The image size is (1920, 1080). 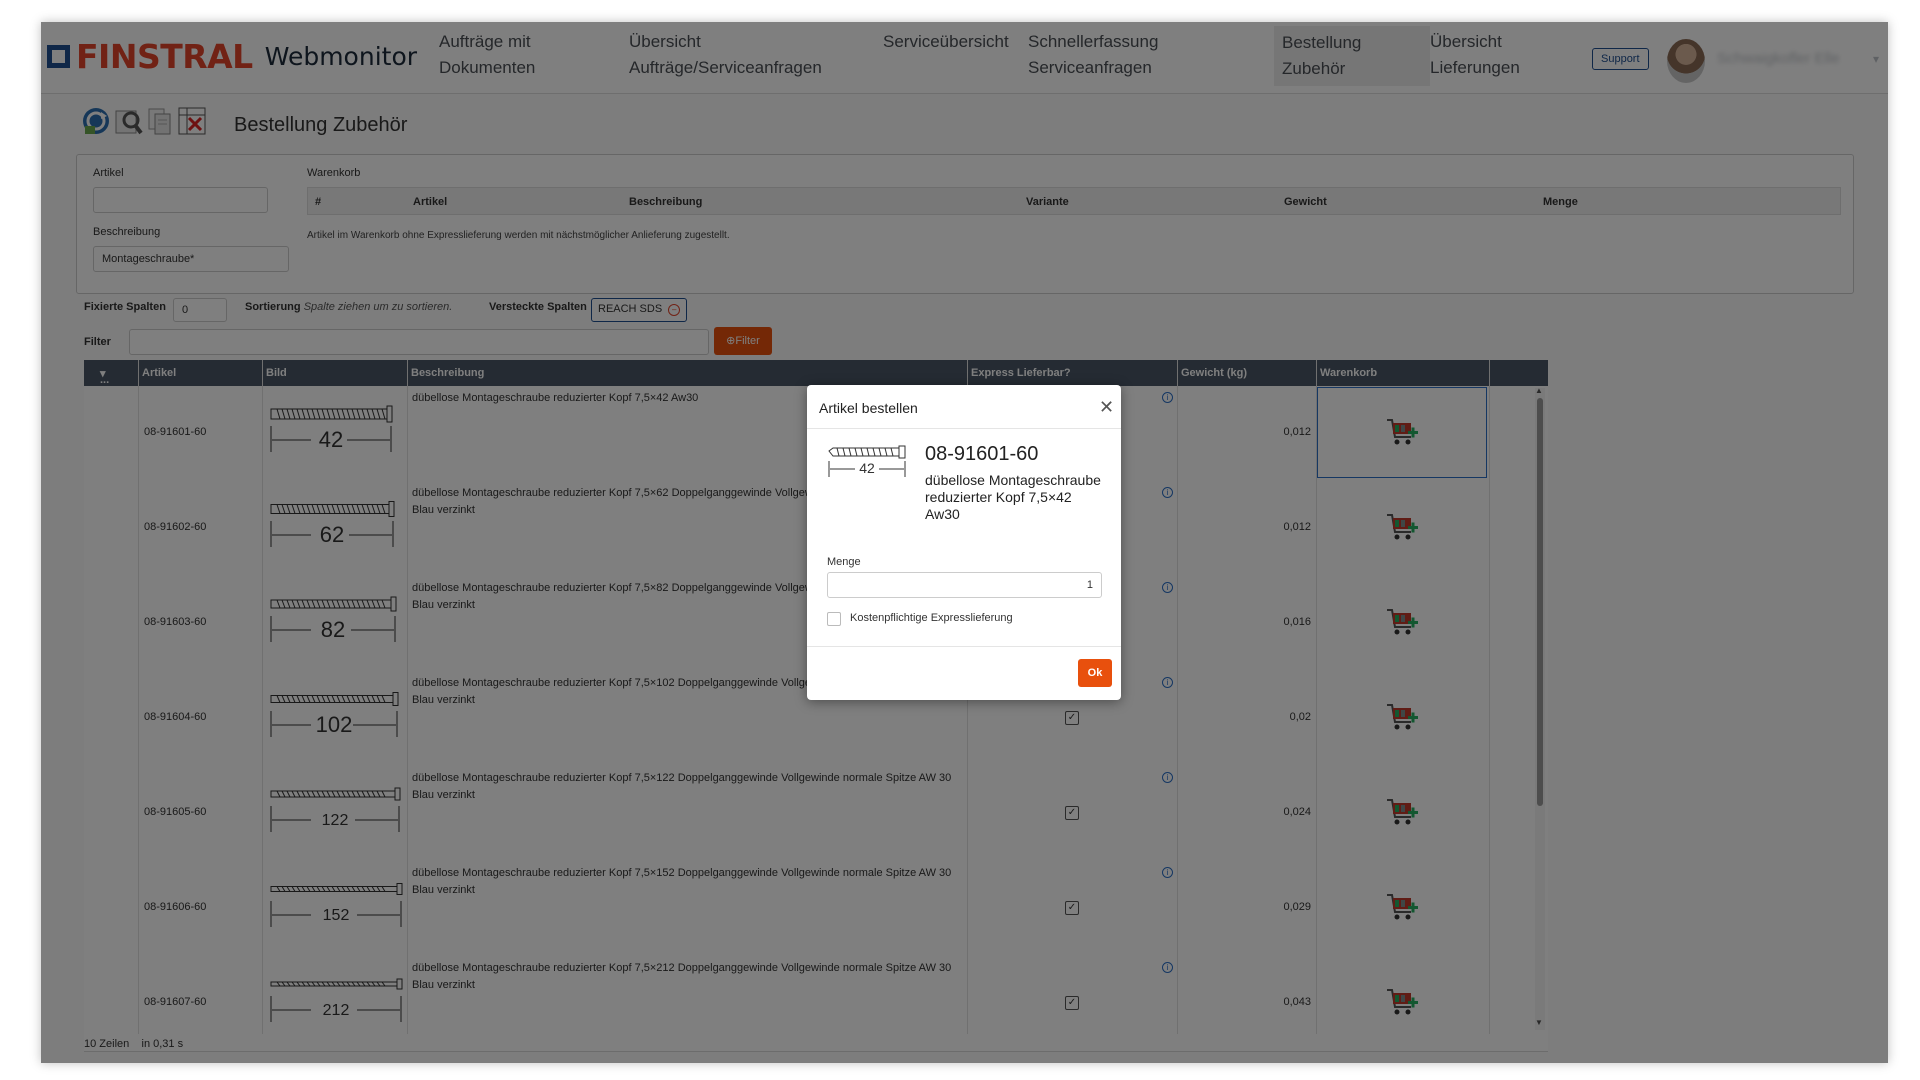 What do you see at coordinates (931, 618) in the screenshot?
I see `express-delivery-label: Kostenpflichtige Expresslieferung` at bounding box center [931, 618].